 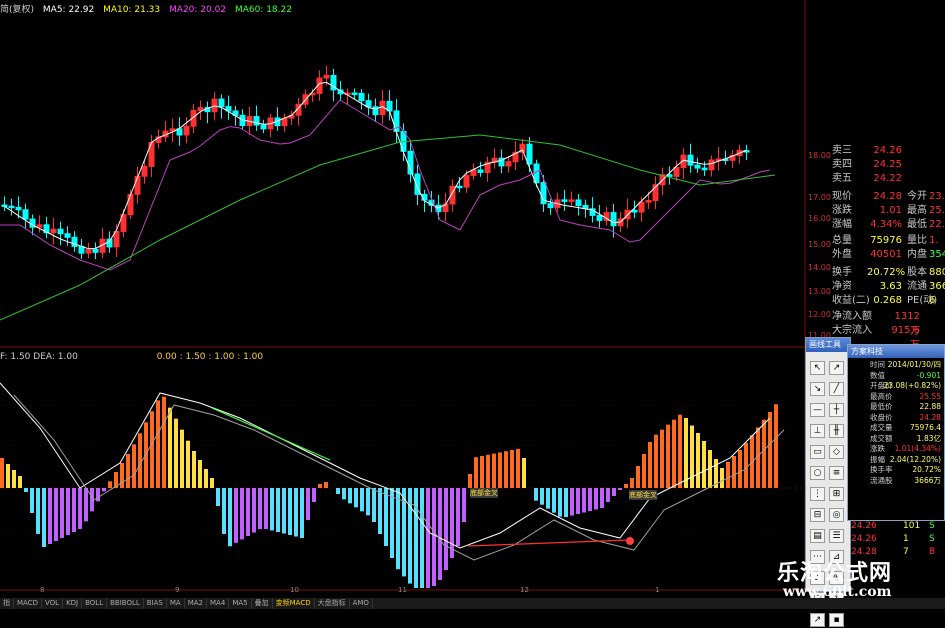 I want to click on indicator-tab: 变频MACD, so click(x=294, y=603).